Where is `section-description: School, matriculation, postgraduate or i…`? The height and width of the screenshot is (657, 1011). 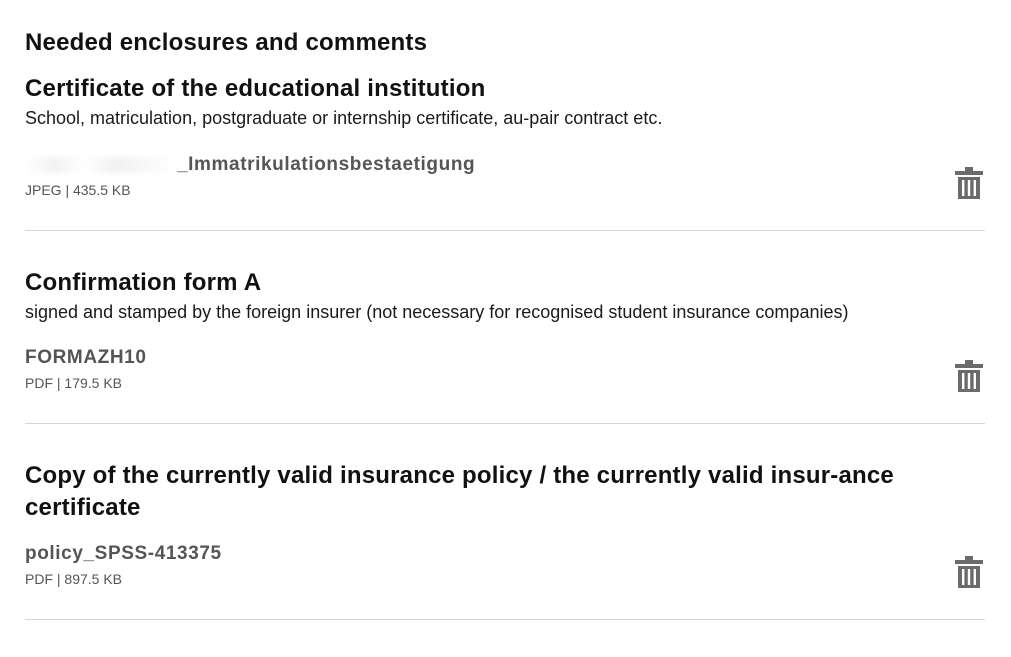
section-description: School, matriculation, postgraduate or i… is located at coordinates (344, 118).